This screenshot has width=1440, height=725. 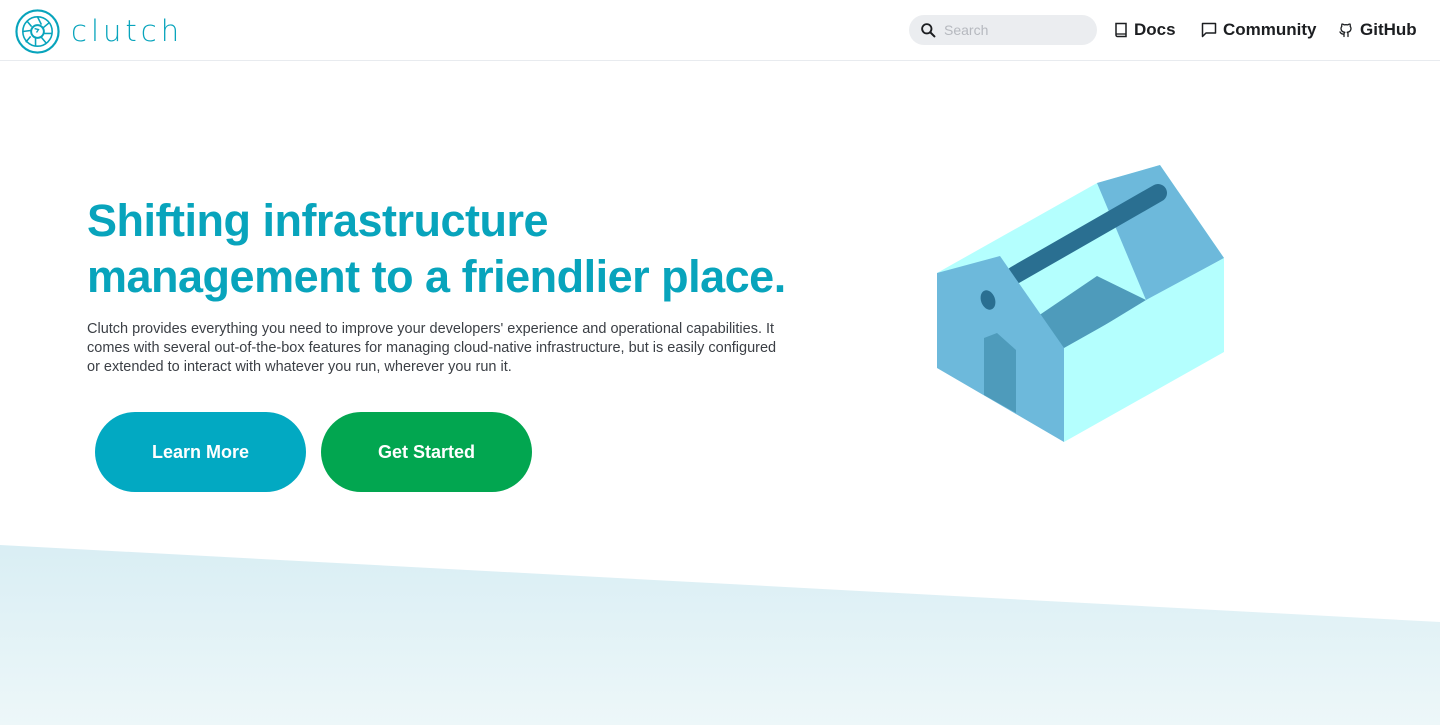 I want to click on nav-link-github: GitHub, so click(x=1377, y=30).